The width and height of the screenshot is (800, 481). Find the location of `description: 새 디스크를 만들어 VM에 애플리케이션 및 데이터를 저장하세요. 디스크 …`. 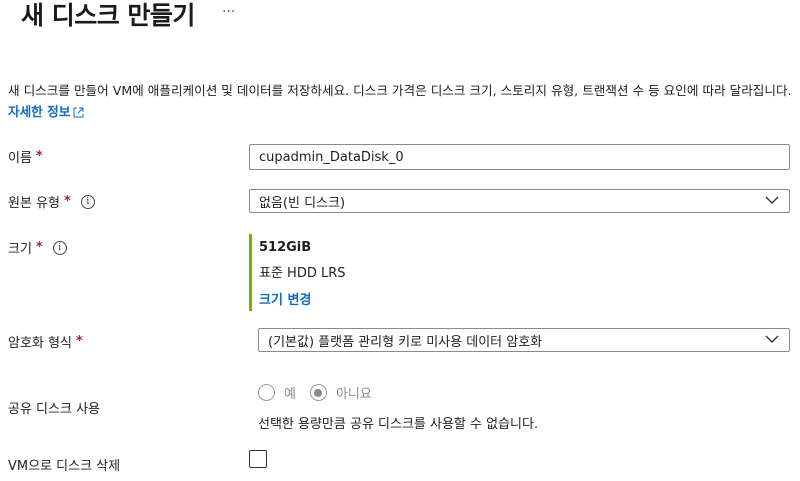

description: 새 디스크를 만들어 VM에 애플리케이션 및 데이터를 저장하세요. 디스크 … is located at coordinates (403, 101).